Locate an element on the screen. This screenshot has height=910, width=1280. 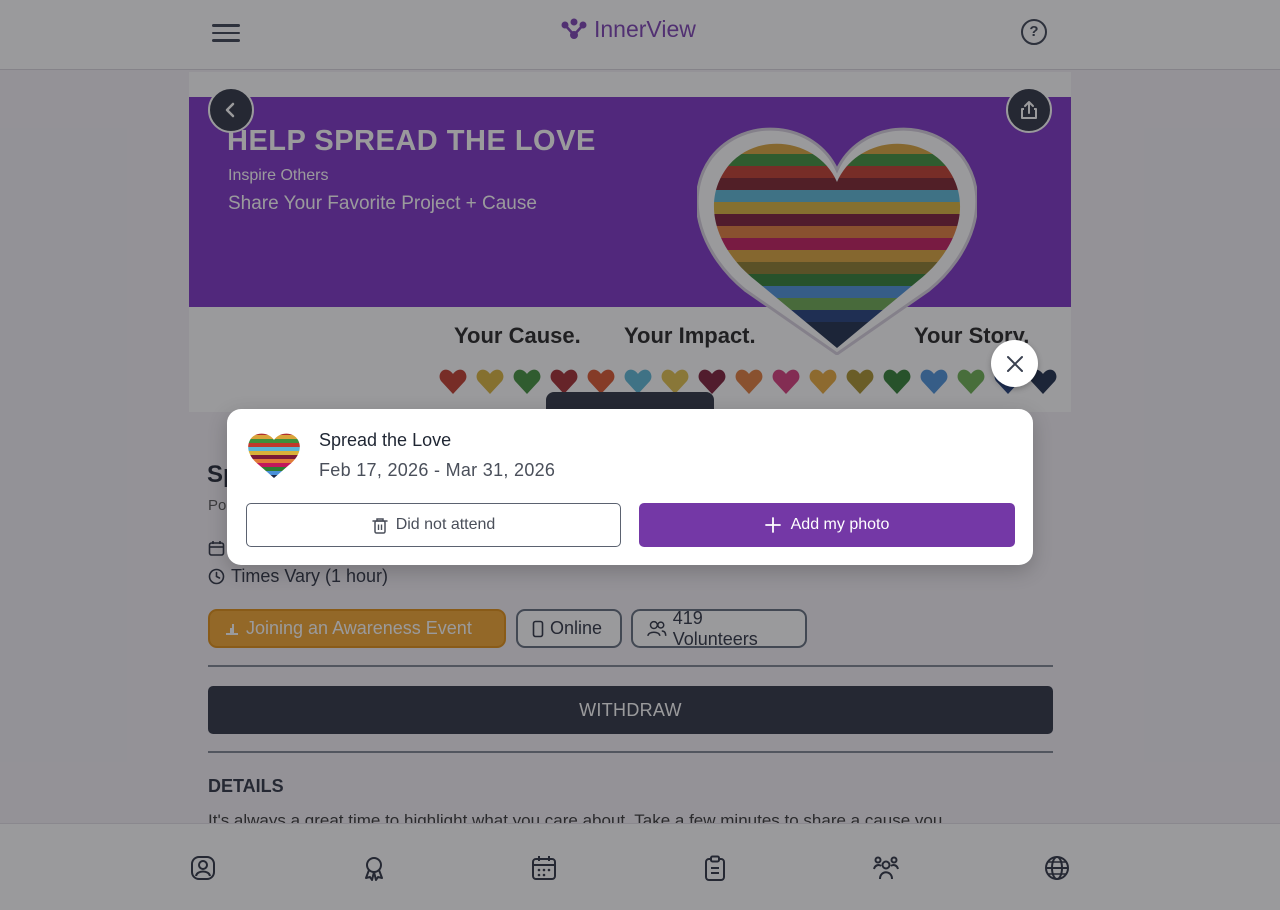
did-not-attend-label: Did not attend is located at coordinates (445, 524).